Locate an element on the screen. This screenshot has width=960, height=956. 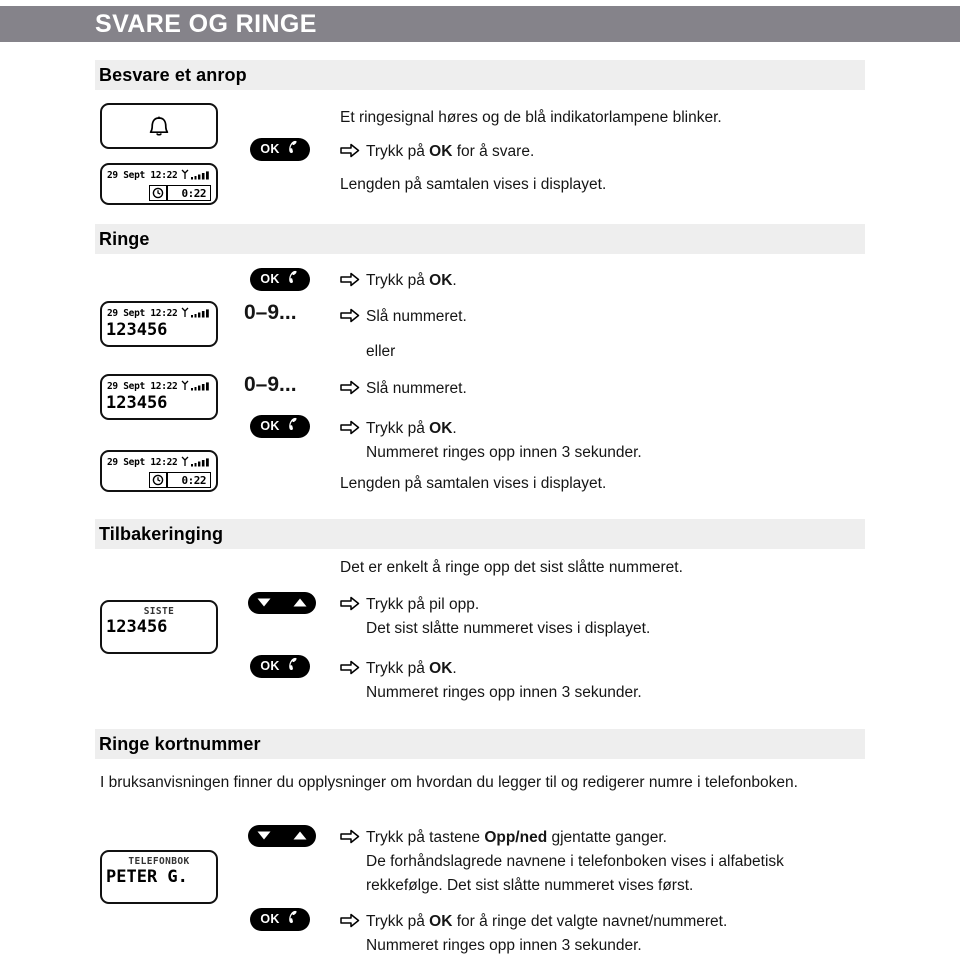
section-heading-redial: Tilbakeringing is located at coordinates (161, 533).